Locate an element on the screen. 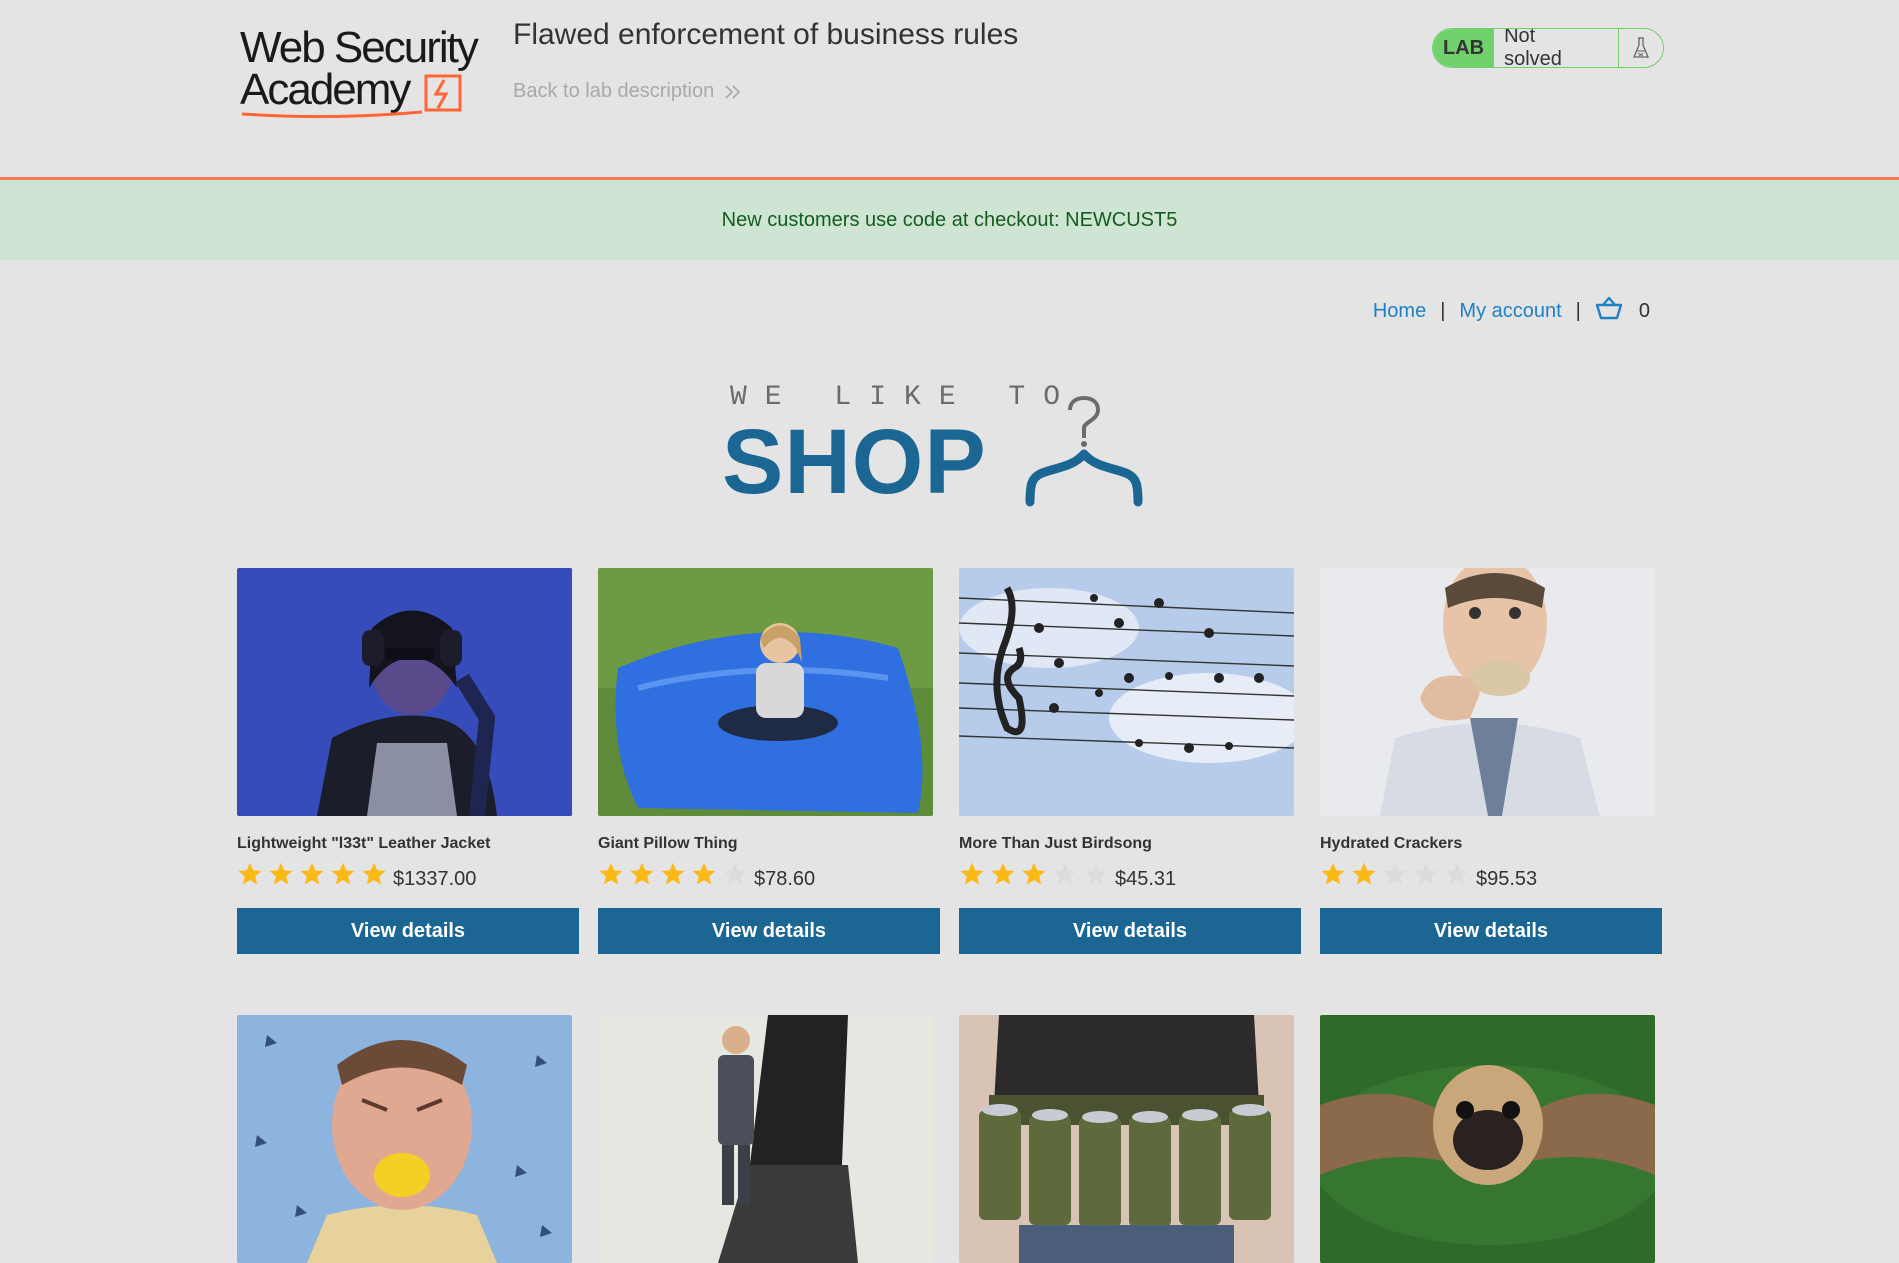 This screenshot has width=1899, height=1263. top-nav: Home | My account | 0 is located at coordinates (1511, 311).